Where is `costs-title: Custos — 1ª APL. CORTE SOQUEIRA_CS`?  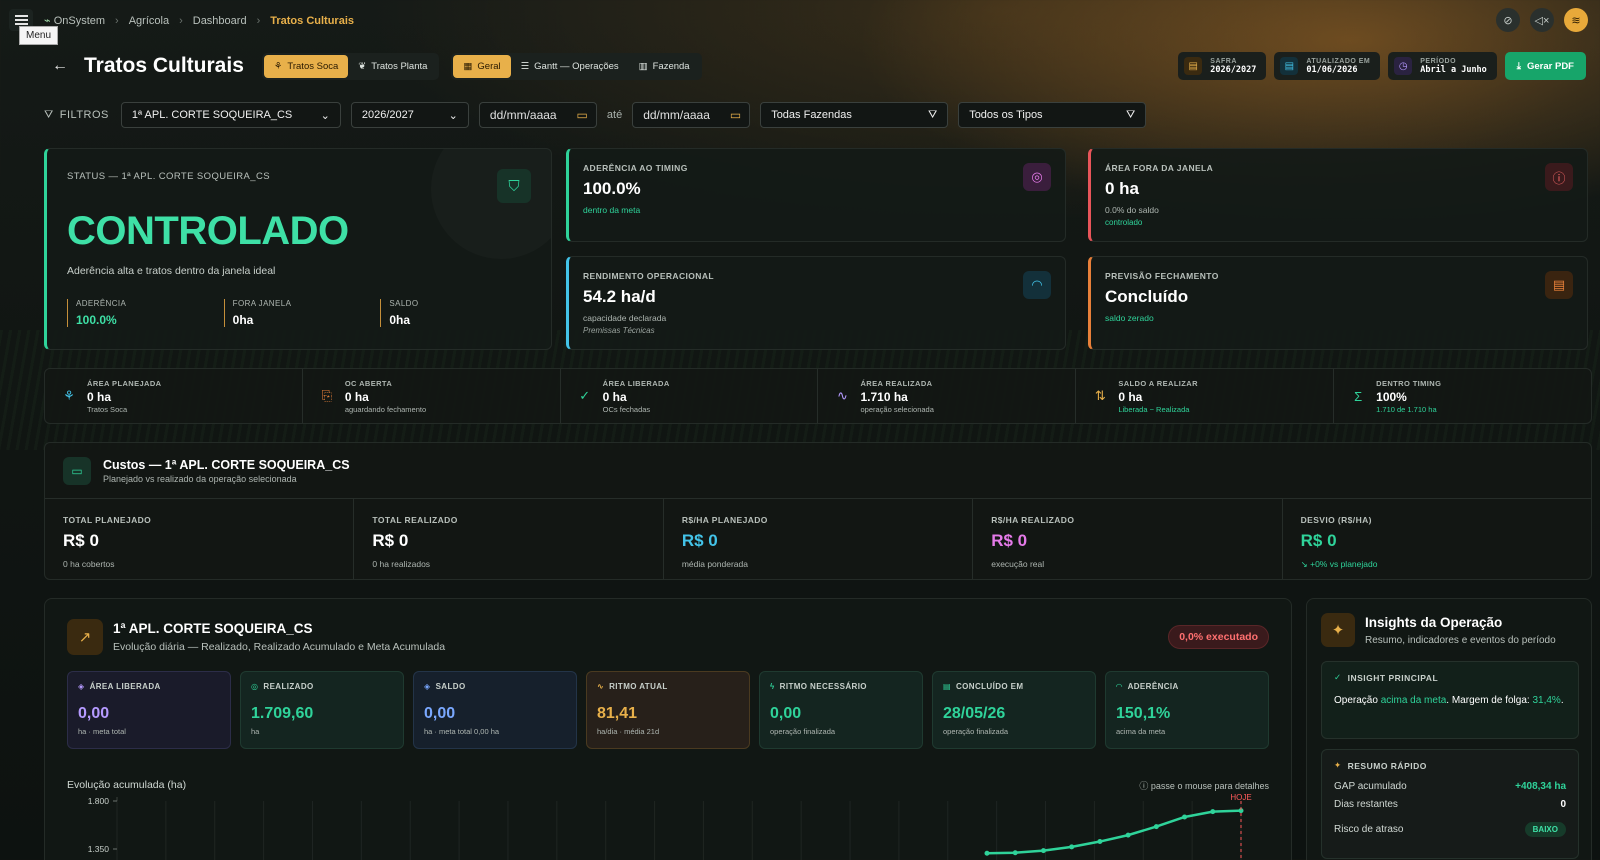
costs-title: Custos — 1ª APL. CORTE SOQUEIRA_CS is located at coordinates (226, 464).